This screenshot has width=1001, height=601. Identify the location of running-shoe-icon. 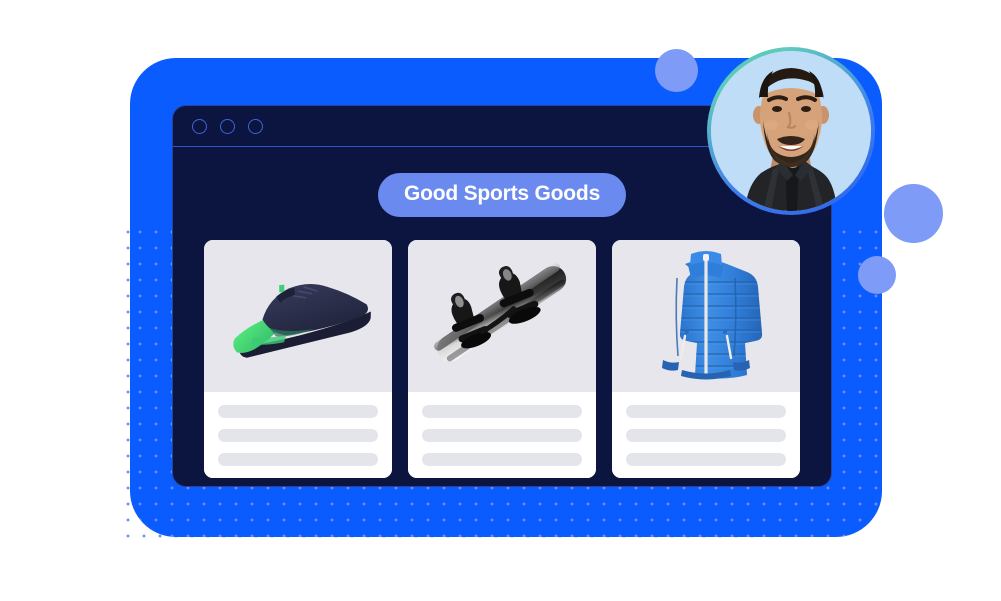
(302, 321).